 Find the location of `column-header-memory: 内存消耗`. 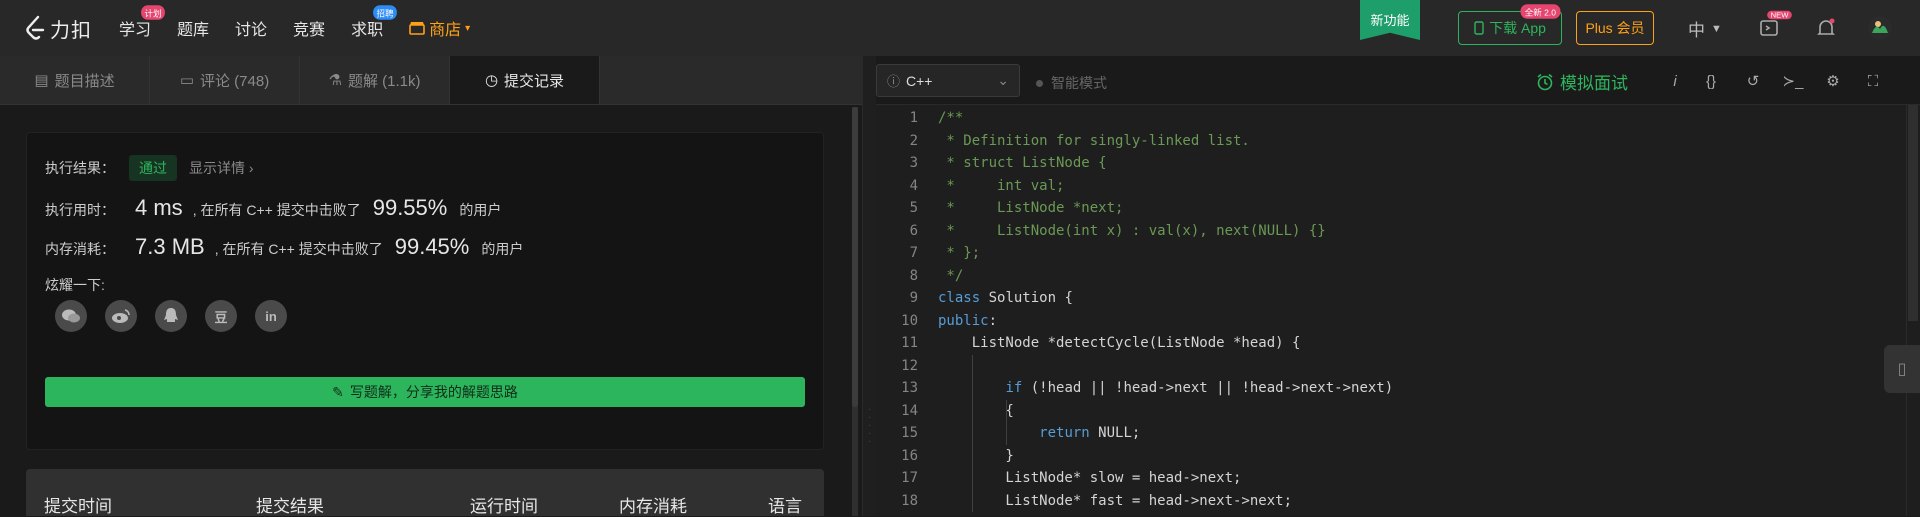

column-header-memory: 内存消耗 is located at coordinates (653, 506).